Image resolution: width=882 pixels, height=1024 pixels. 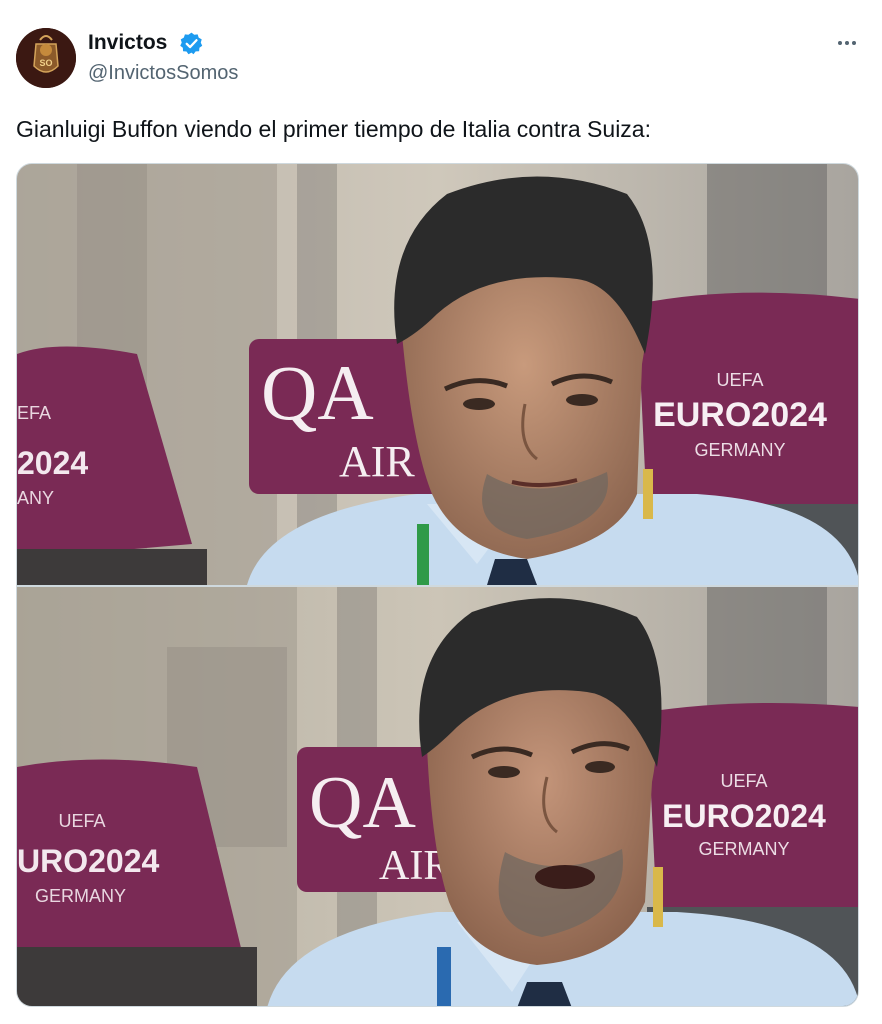 What do you see at coordinates (317, 392) in the screenshot?
I see `sponsor-board-top: QA` at bounding box center [317, 392].